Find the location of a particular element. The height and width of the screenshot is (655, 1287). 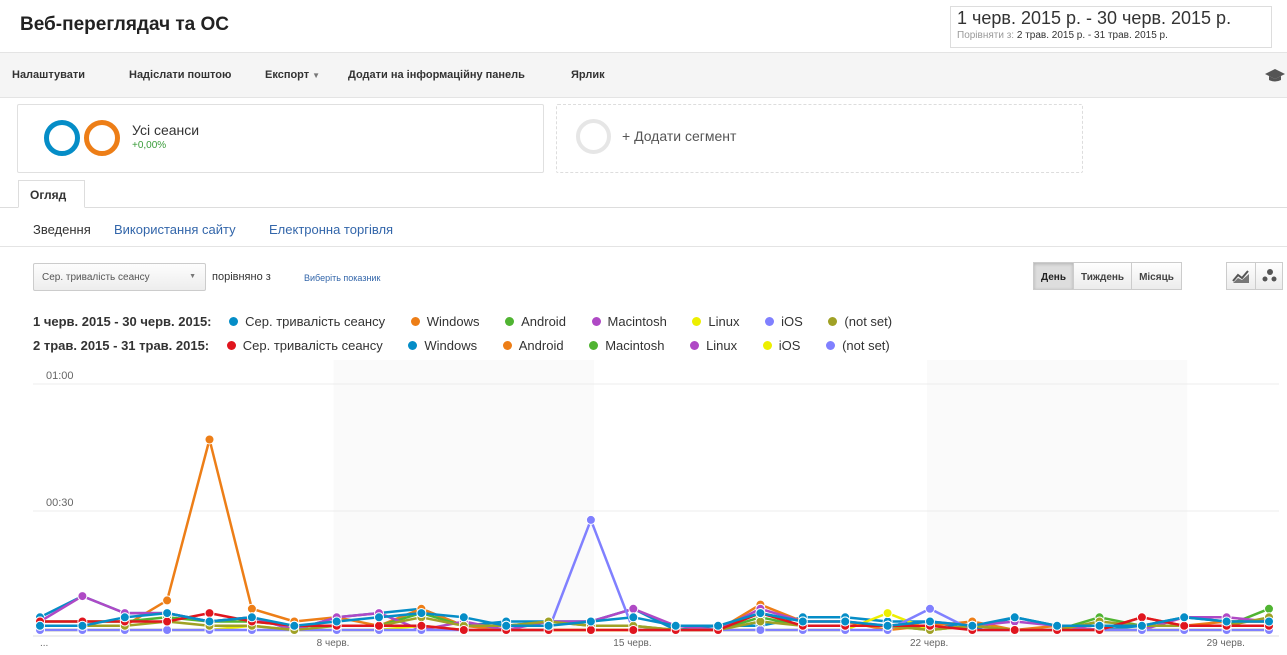

legend-label: Windows is located at coordinates (453, 321).